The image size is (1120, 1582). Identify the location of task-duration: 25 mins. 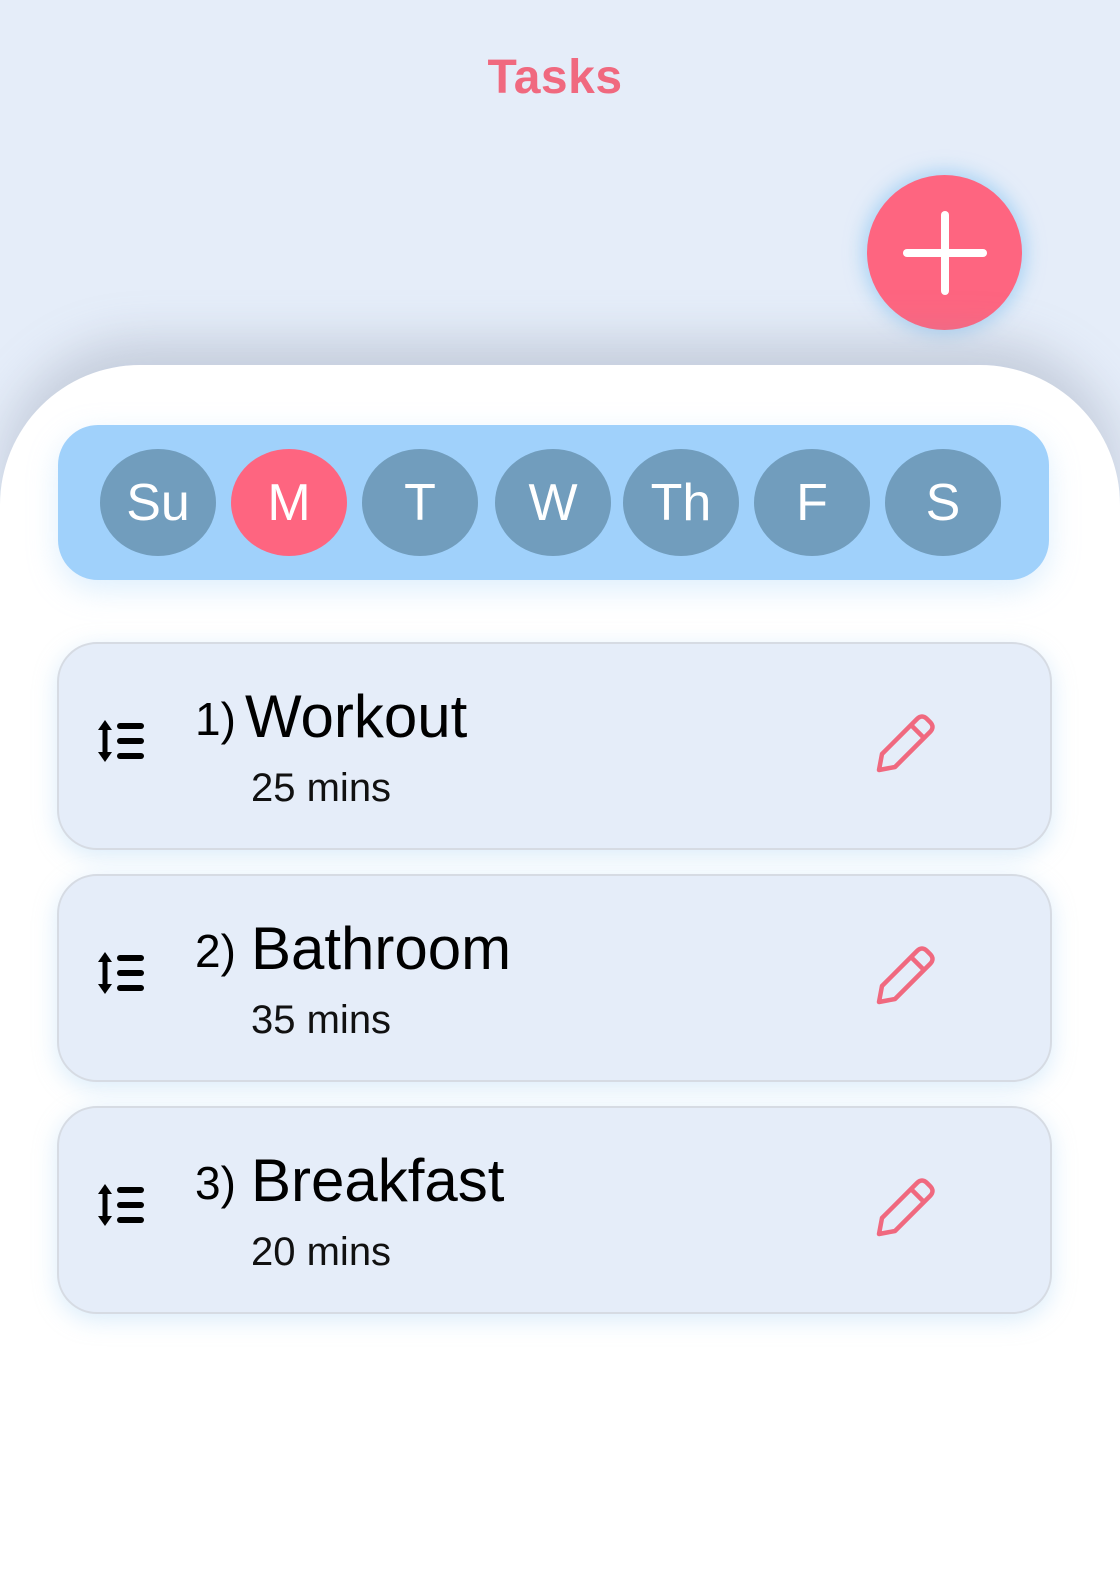
(321, 788).